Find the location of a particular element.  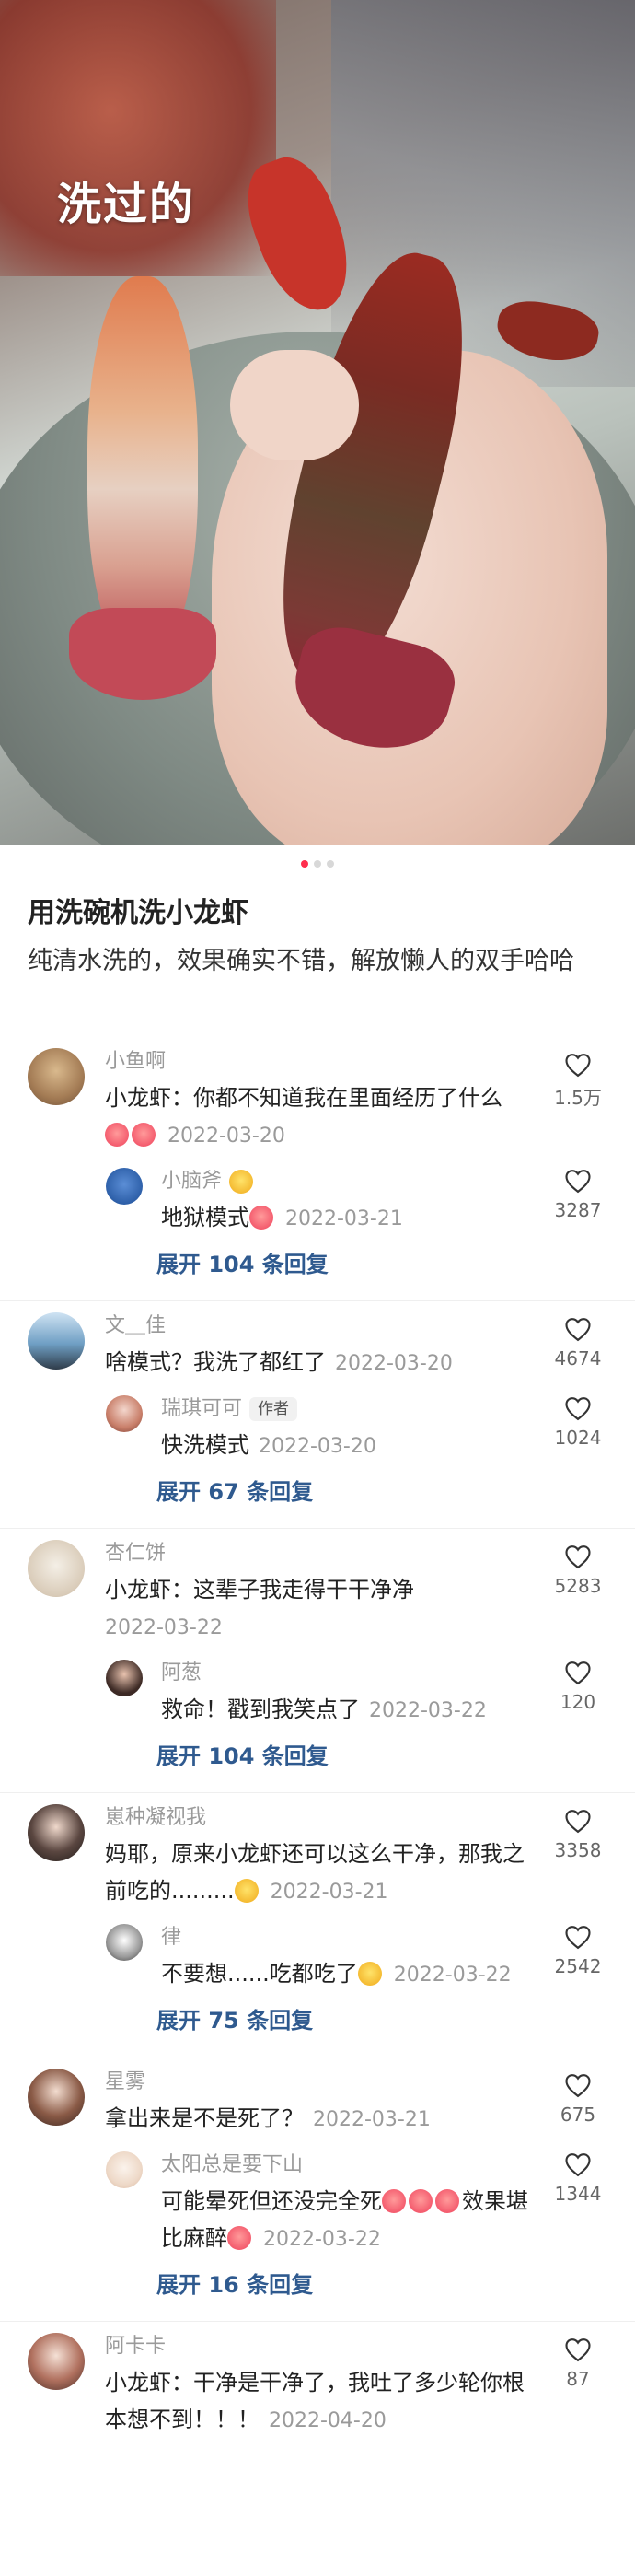

reply-username: 瑞琪可可 is located at coordinates (201, 1409).